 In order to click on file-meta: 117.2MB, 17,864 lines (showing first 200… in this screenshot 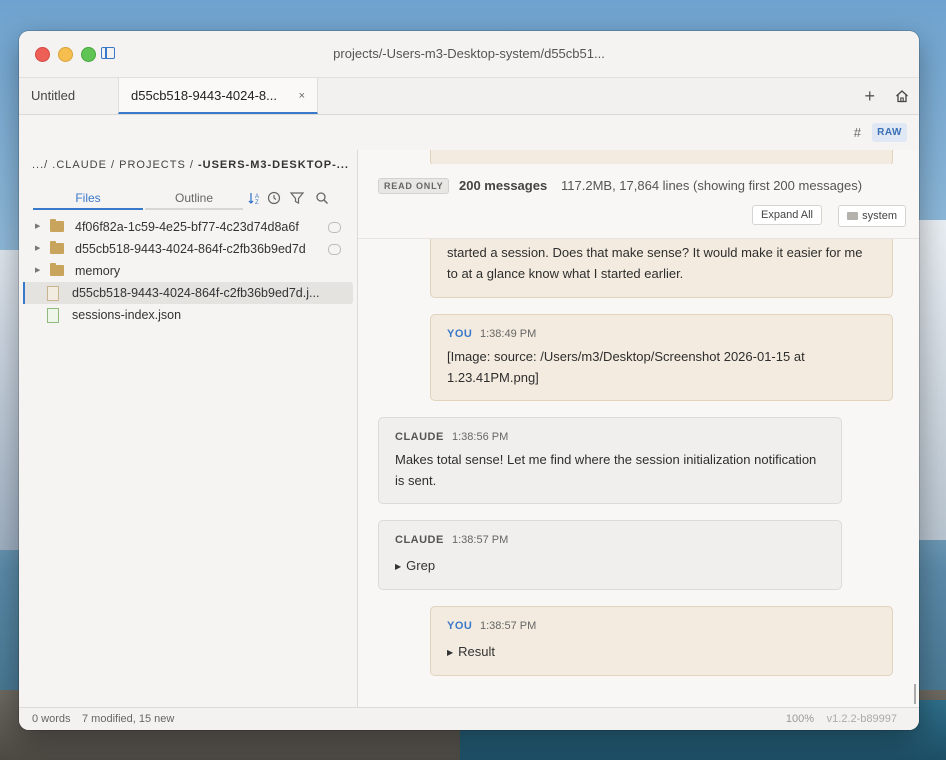, I will do `click(712, 185)`.